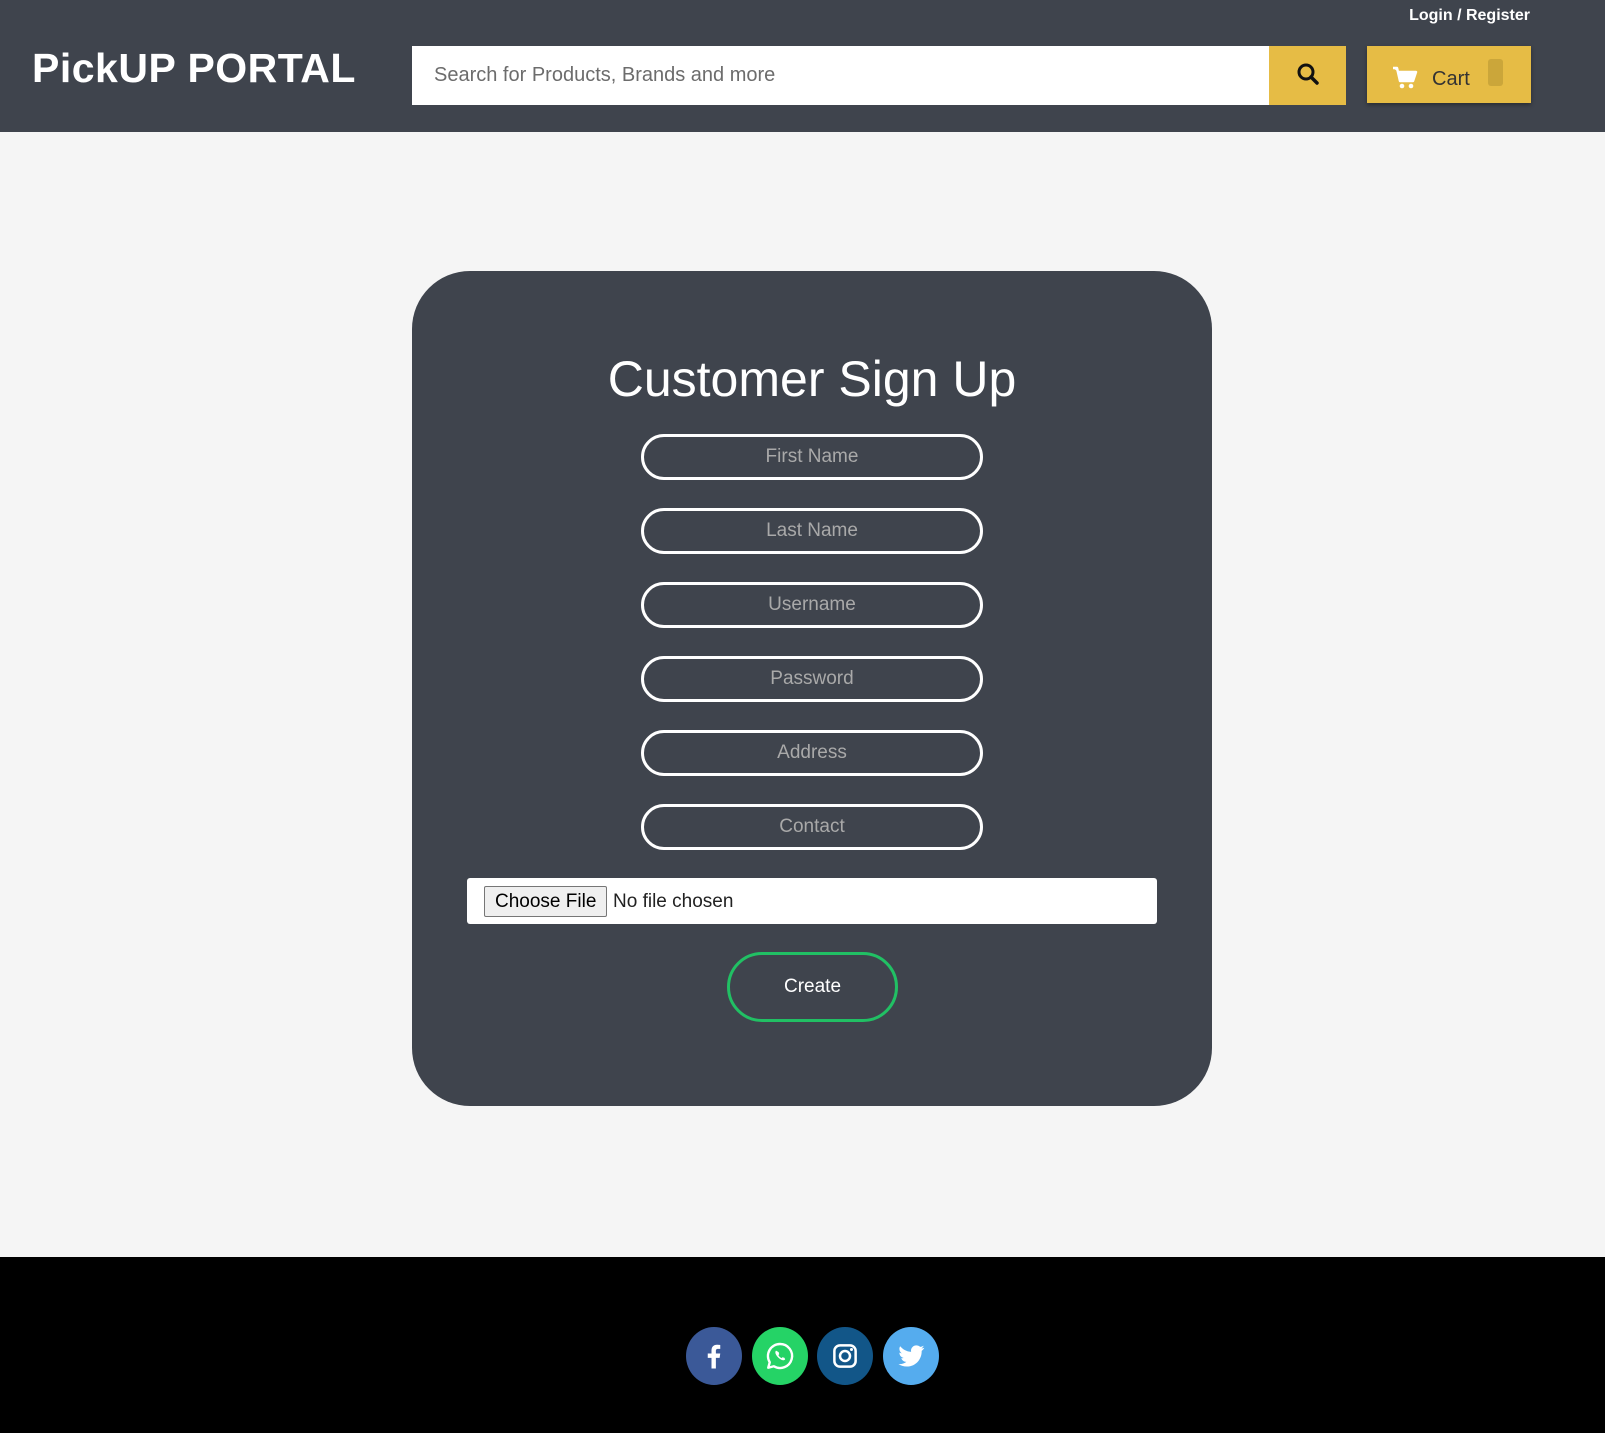 This screenshot has height=1433, width=1605. Describe the element at coordinates (812, 901) in the screenshot. I see `file-input: Choose File No file chosen` at that location.